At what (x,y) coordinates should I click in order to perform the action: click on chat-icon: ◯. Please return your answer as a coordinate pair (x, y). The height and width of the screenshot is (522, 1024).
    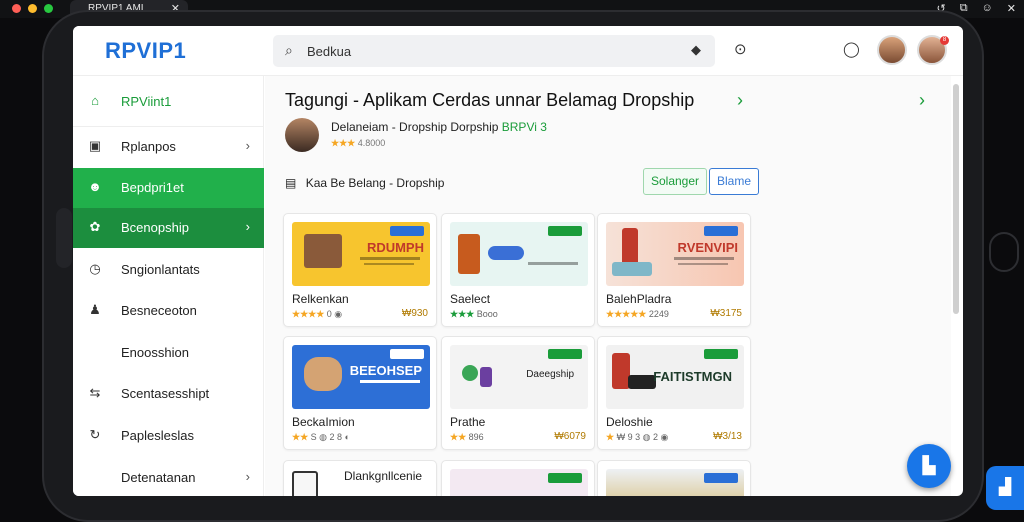
    Looking at the image, I should click on (851, 49).